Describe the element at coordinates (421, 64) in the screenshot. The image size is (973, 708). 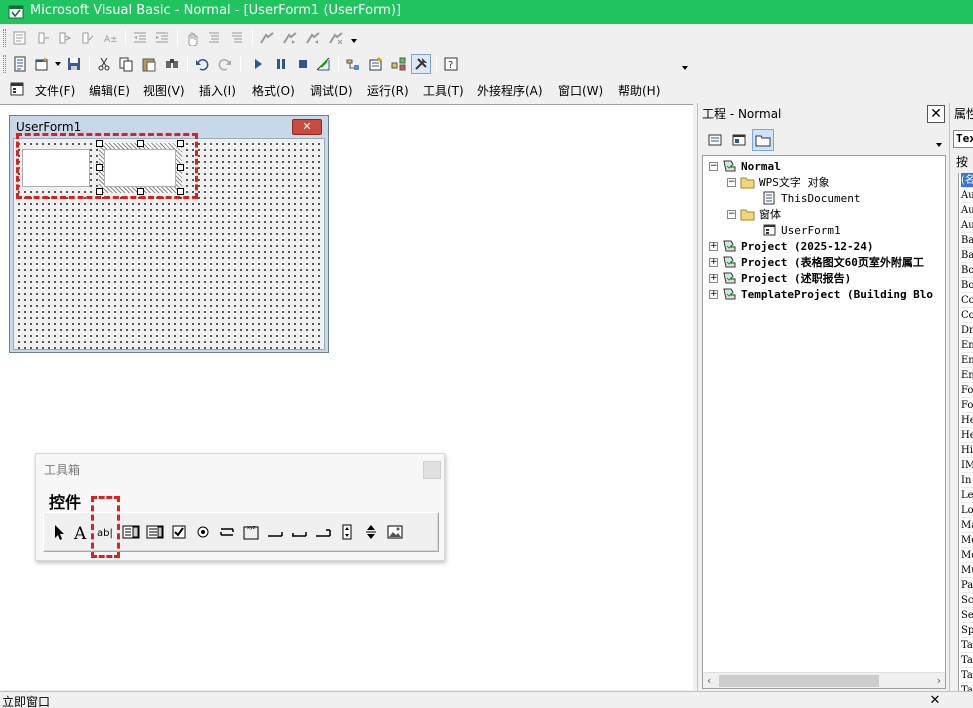
I see `toolbox-icon` at that location.